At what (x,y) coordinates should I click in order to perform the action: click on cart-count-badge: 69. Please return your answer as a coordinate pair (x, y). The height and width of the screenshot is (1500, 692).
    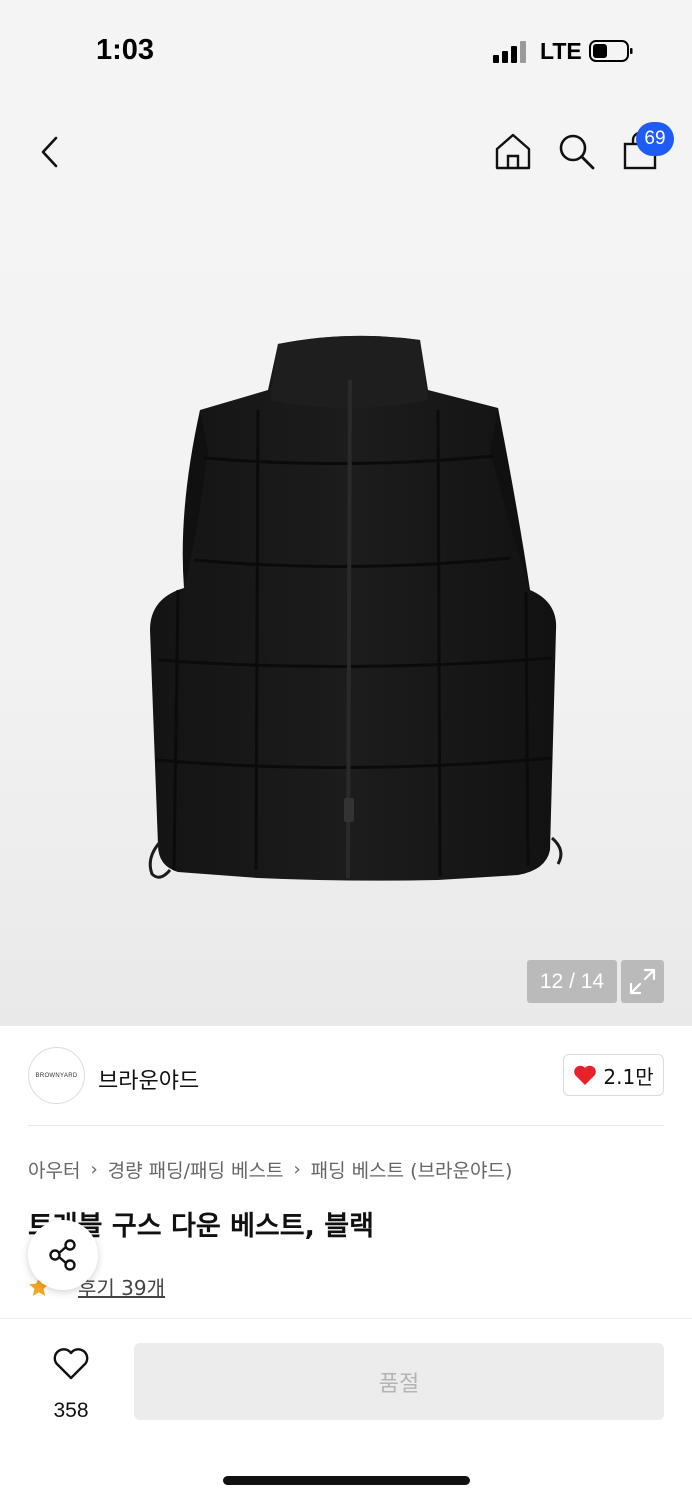
    Looking at the image, I should click on (655, 139).